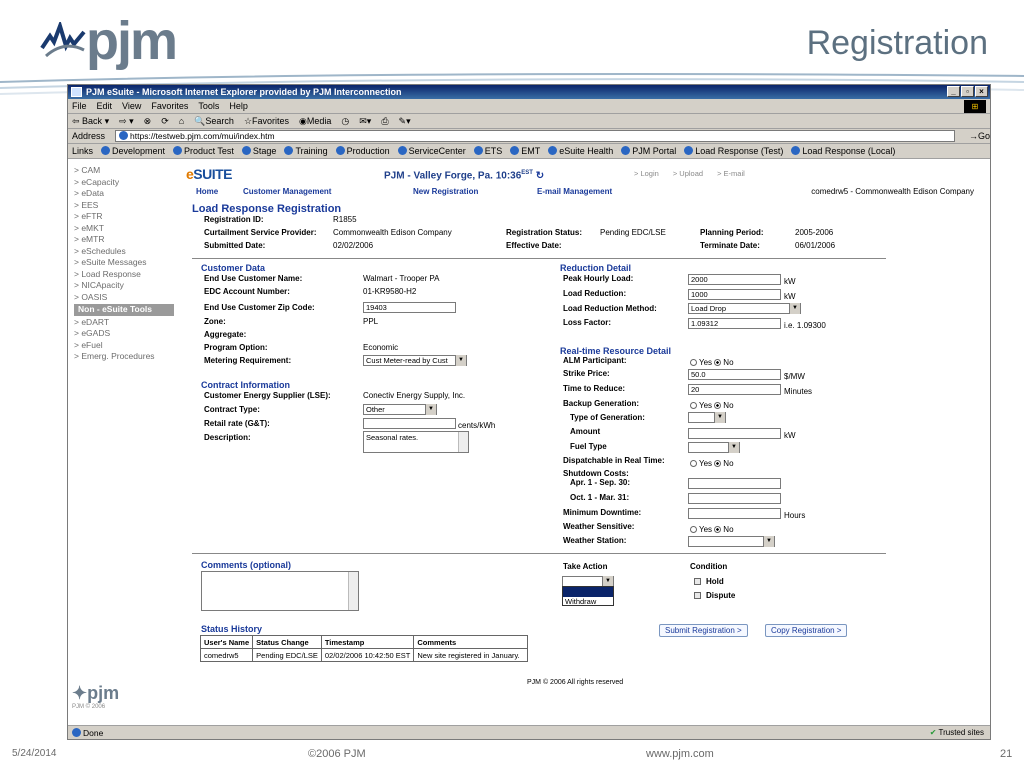 This screenshot has width=1024, height=768. What do you see at coordinates (362, 151) in the screenshot?
I see `link-production: Production` at bounding box center [362, 151].